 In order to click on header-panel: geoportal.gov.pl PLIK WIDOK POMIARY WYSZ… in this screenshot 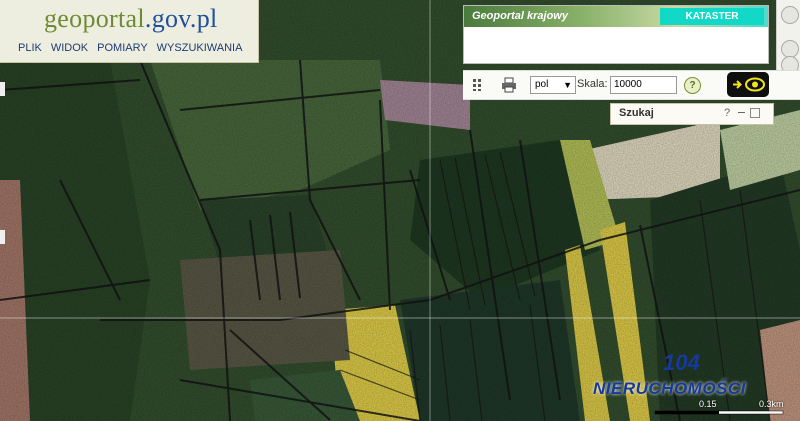, I will do `click(129, 31)`.